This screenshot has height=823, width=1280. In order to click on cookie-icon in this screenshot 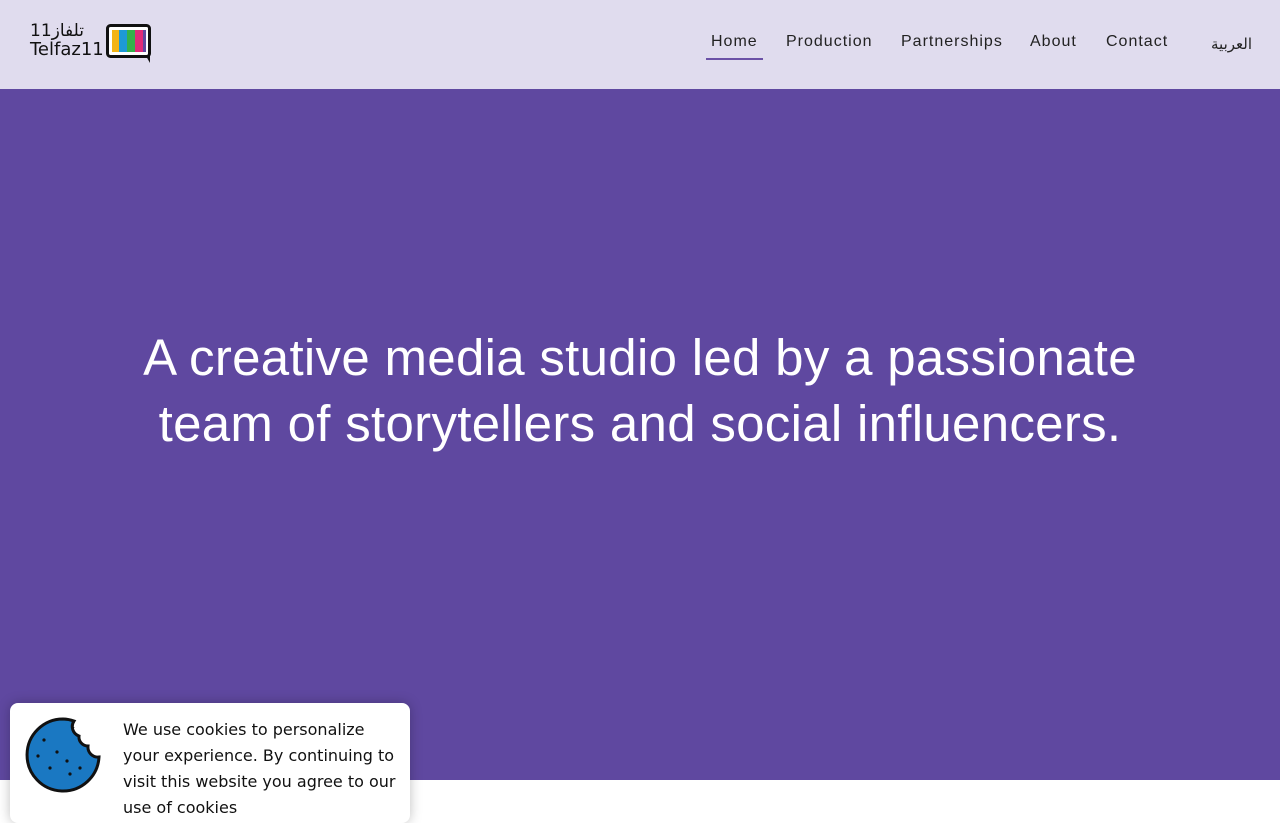, I will do `click(63, 755)`.